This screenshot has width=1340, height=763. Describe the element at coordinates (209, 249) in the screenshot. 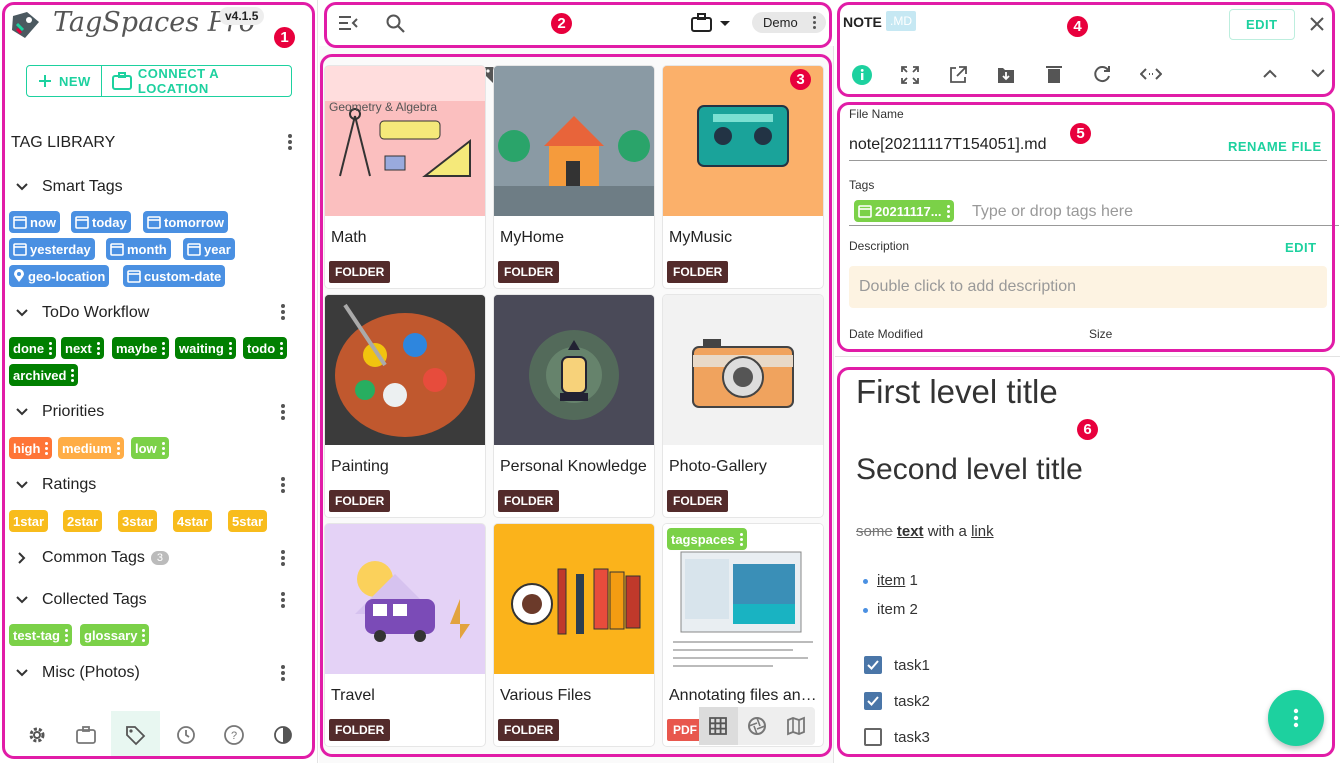

I see `tag-year: year` at that location.